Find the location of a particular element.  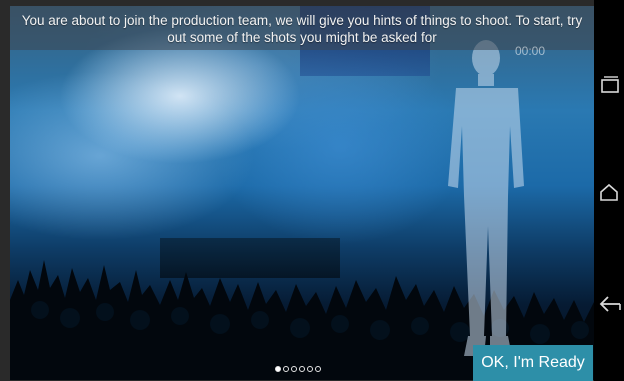

back-icon is located at coordinates (610, 304).